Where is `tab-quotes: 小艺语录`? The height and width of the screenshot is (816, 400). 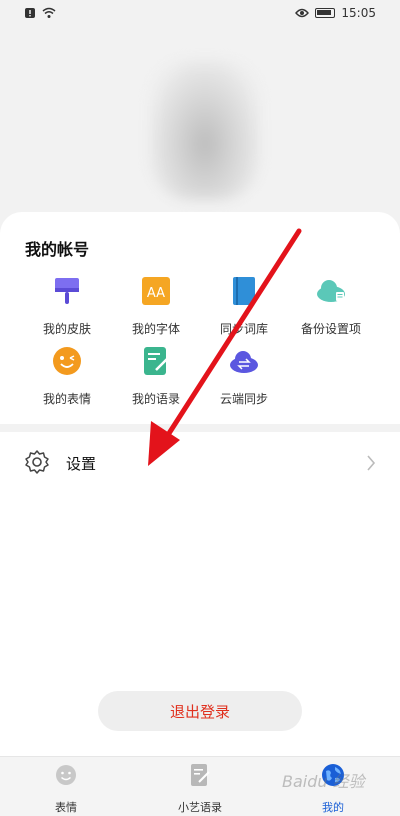
tab-quotes: 小艺语录 is located at coordinates (200, 789).